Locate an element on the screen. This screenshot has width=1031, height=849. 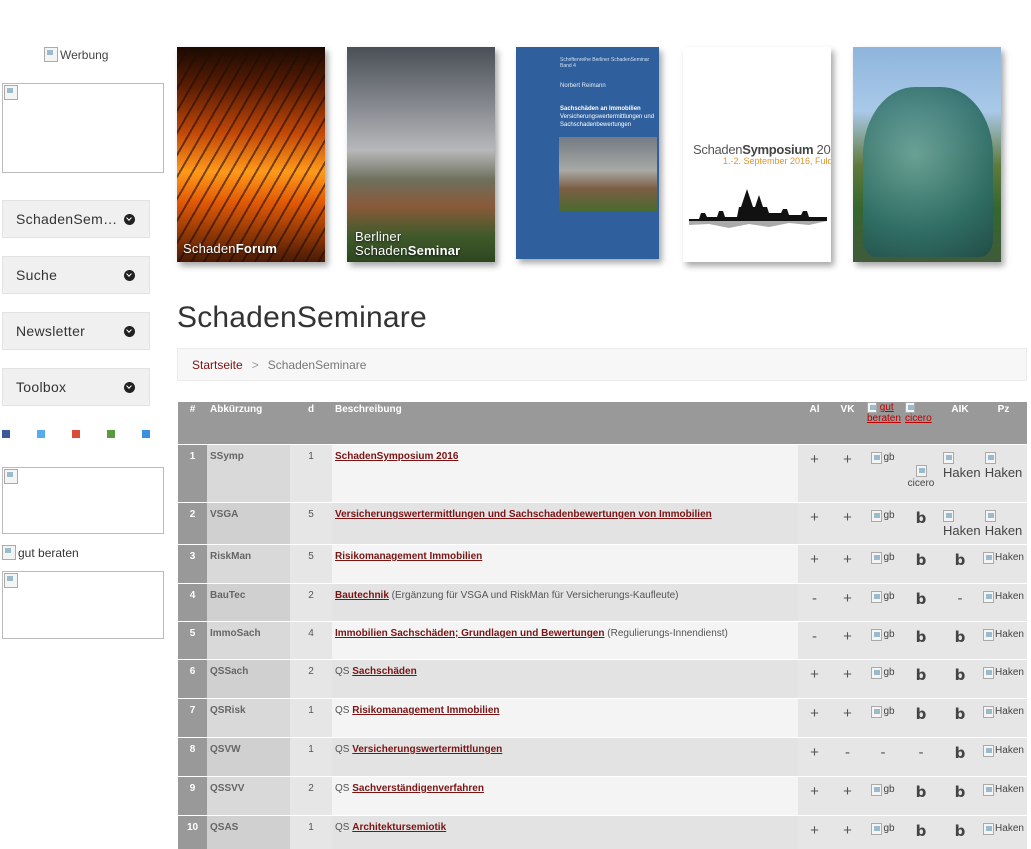
row-duration: 1 is located at coordinates (311, 718).